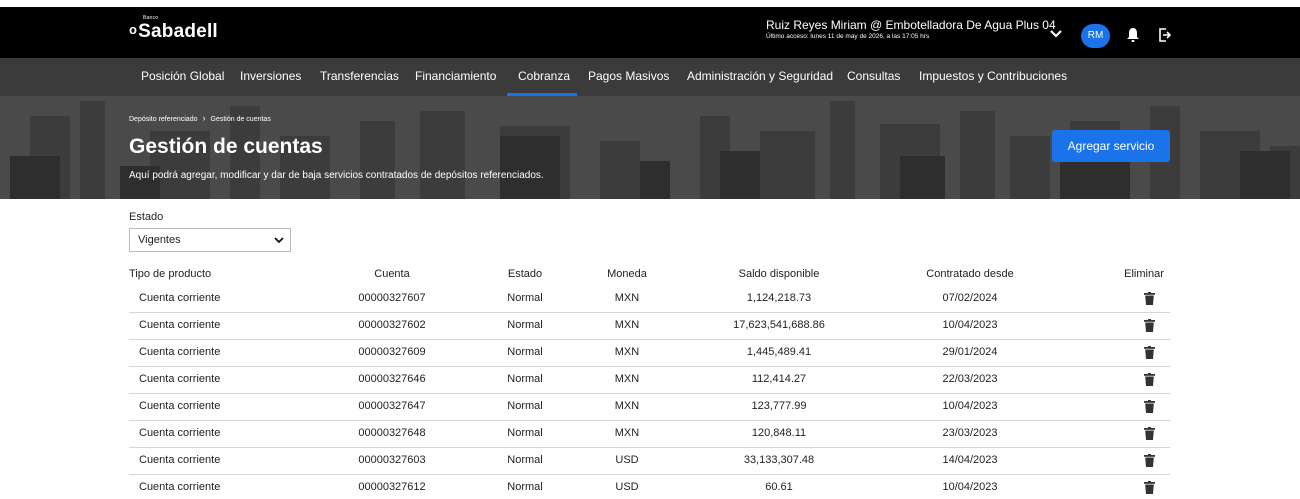 The width and height of the screenshot is (1300, 499). What do you see at coordinates (779, 352) in the screenshot?
I see `cell-saldo: 1,445,489.41` at bounding box center [779, 352].